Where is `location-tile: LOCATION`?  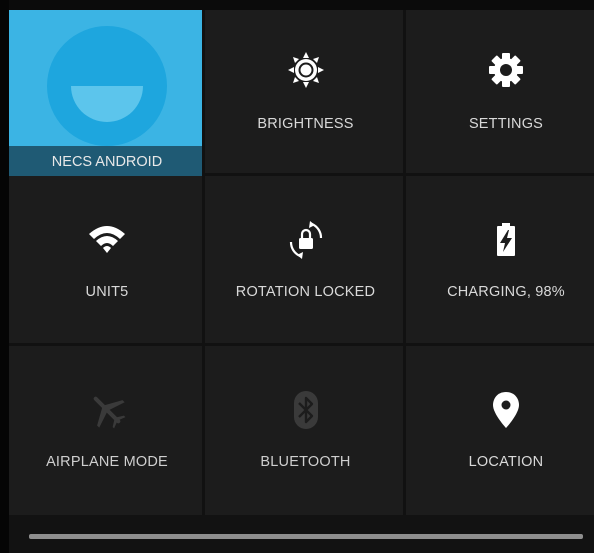
location-tile: LOCATION is located at coordinates (500, 430).